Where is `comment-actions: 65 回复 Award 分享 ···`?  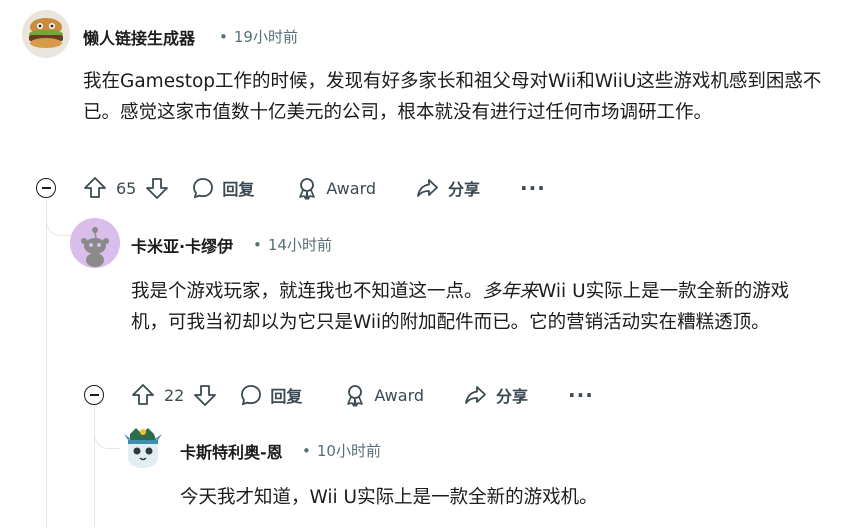 comment-actions: 65 回复 Award 分享 ··· is located at coordinates (314, 188).